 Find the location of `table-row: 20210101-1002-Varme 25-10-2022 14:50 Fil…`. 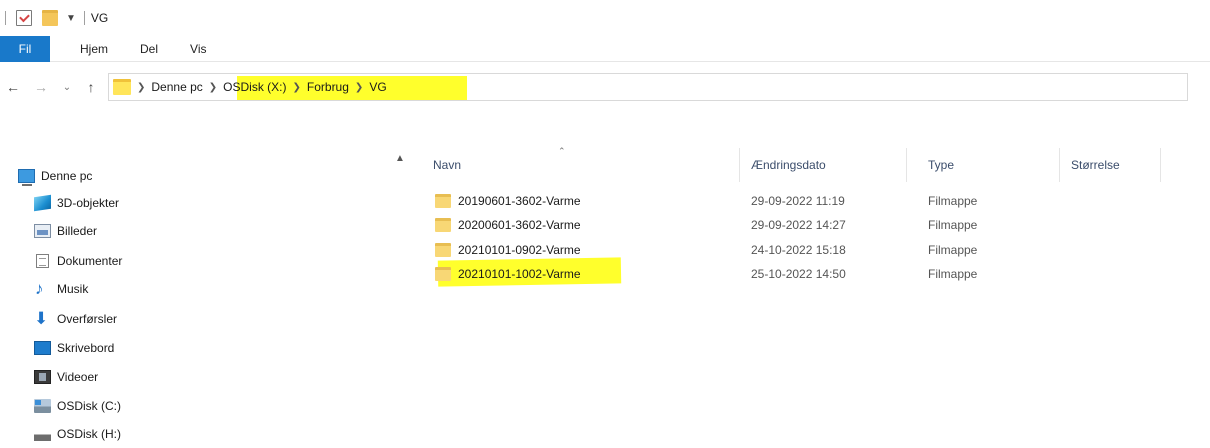

table-row: 20210101-1002-Varme 25-10-2022 14:50 Fil… is located at coordinates (822, 274).